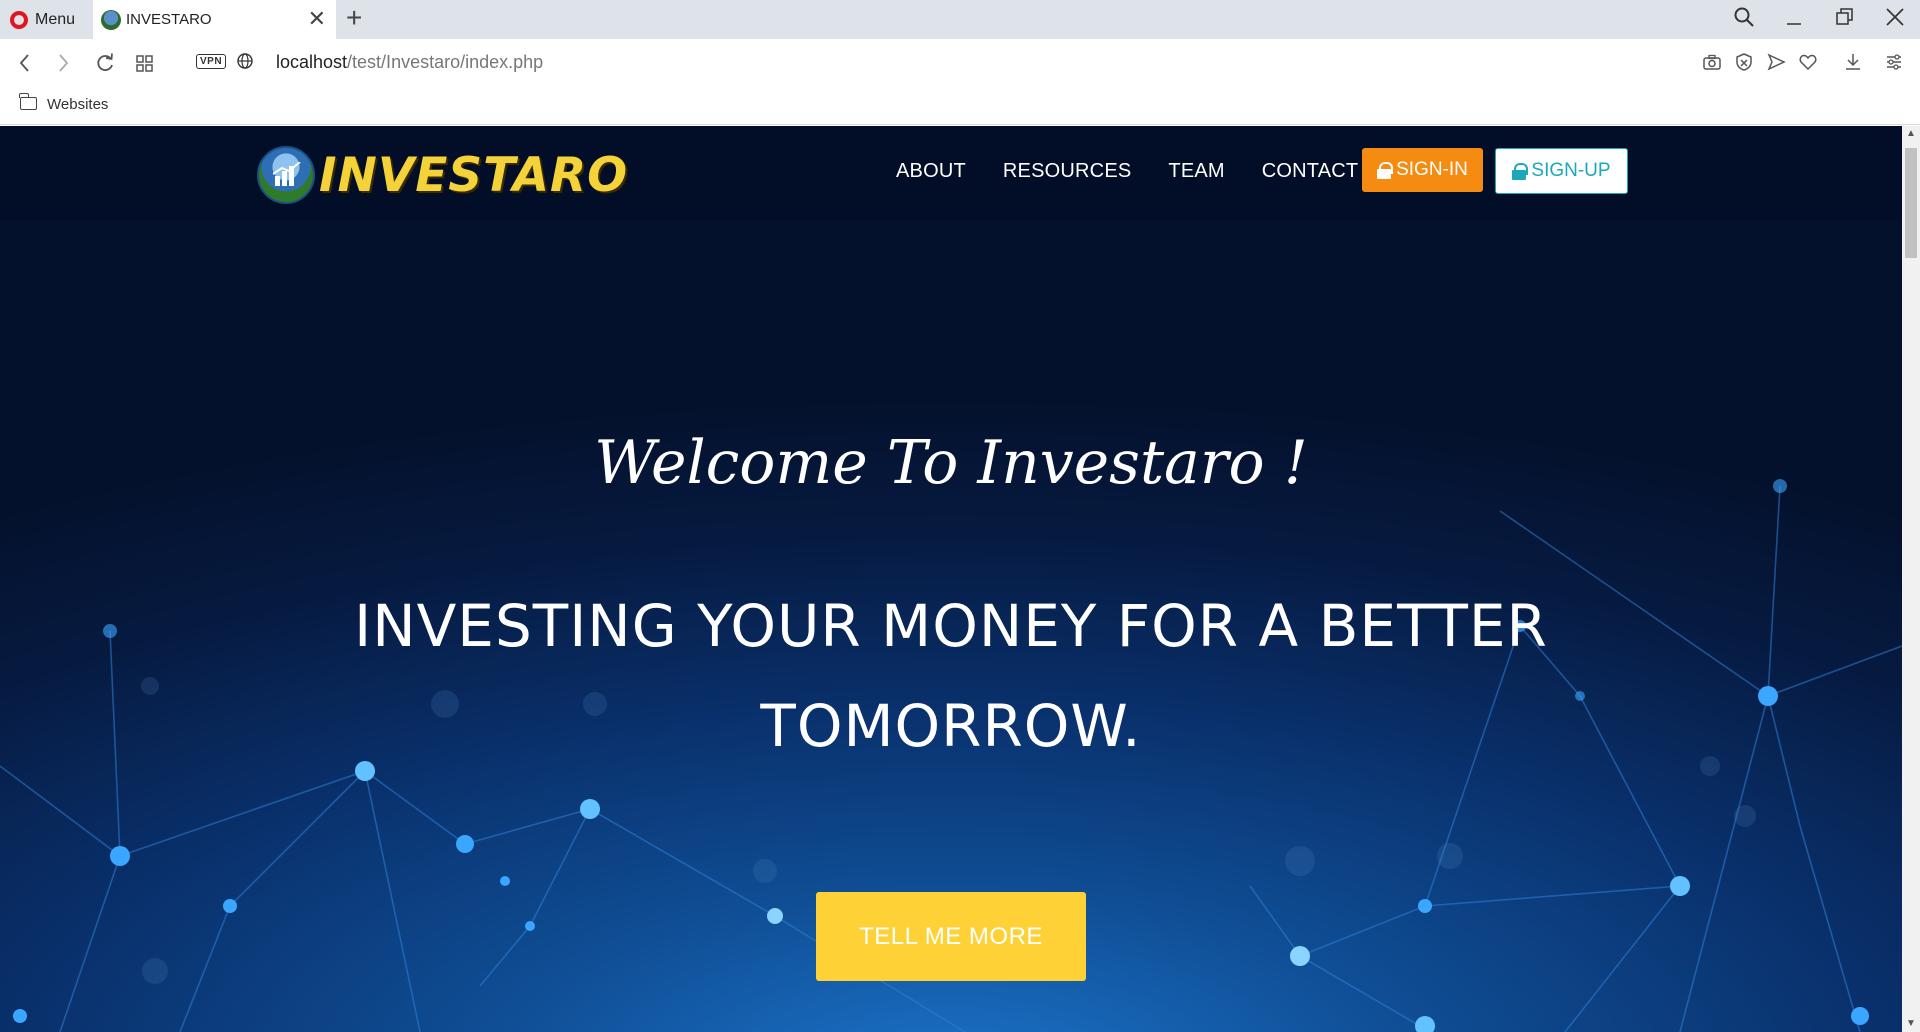 Image resolution: width=1920 pixels, height=1032 pixels. I want to click on browser-tab-bar: Menu INVESTARO ✕ +, so click(960, 19).